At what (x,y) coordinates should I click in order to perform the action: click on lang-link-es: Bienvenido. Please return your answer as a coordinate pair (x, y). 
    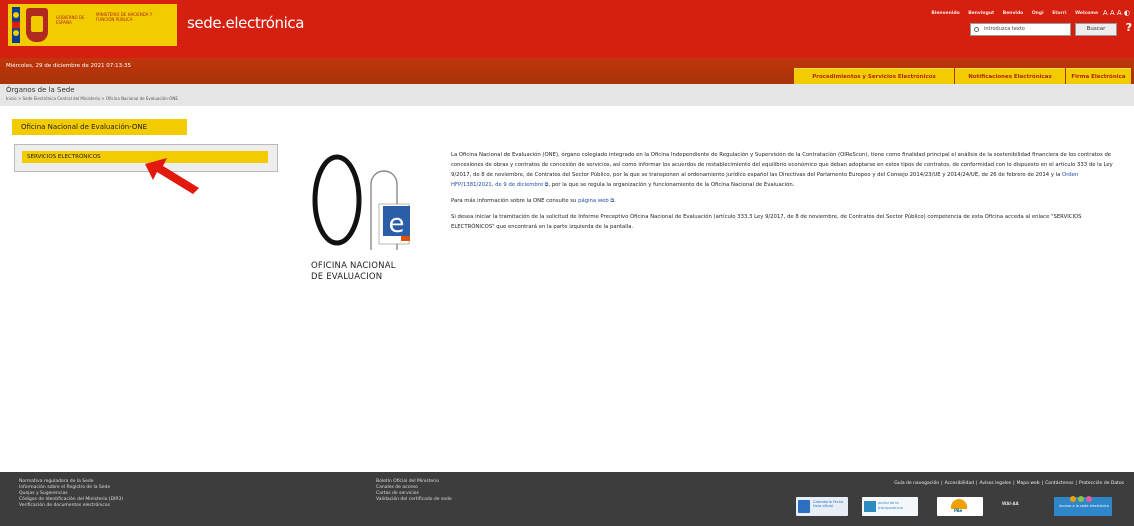
    Looking at the image, I should click on (945, 13).